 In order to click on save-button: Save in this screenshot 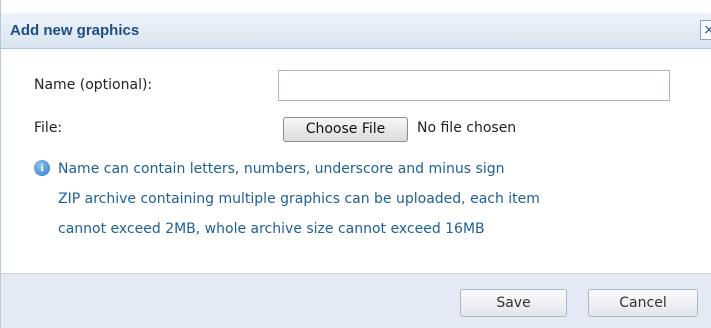, I will do `click(513, 303)`.